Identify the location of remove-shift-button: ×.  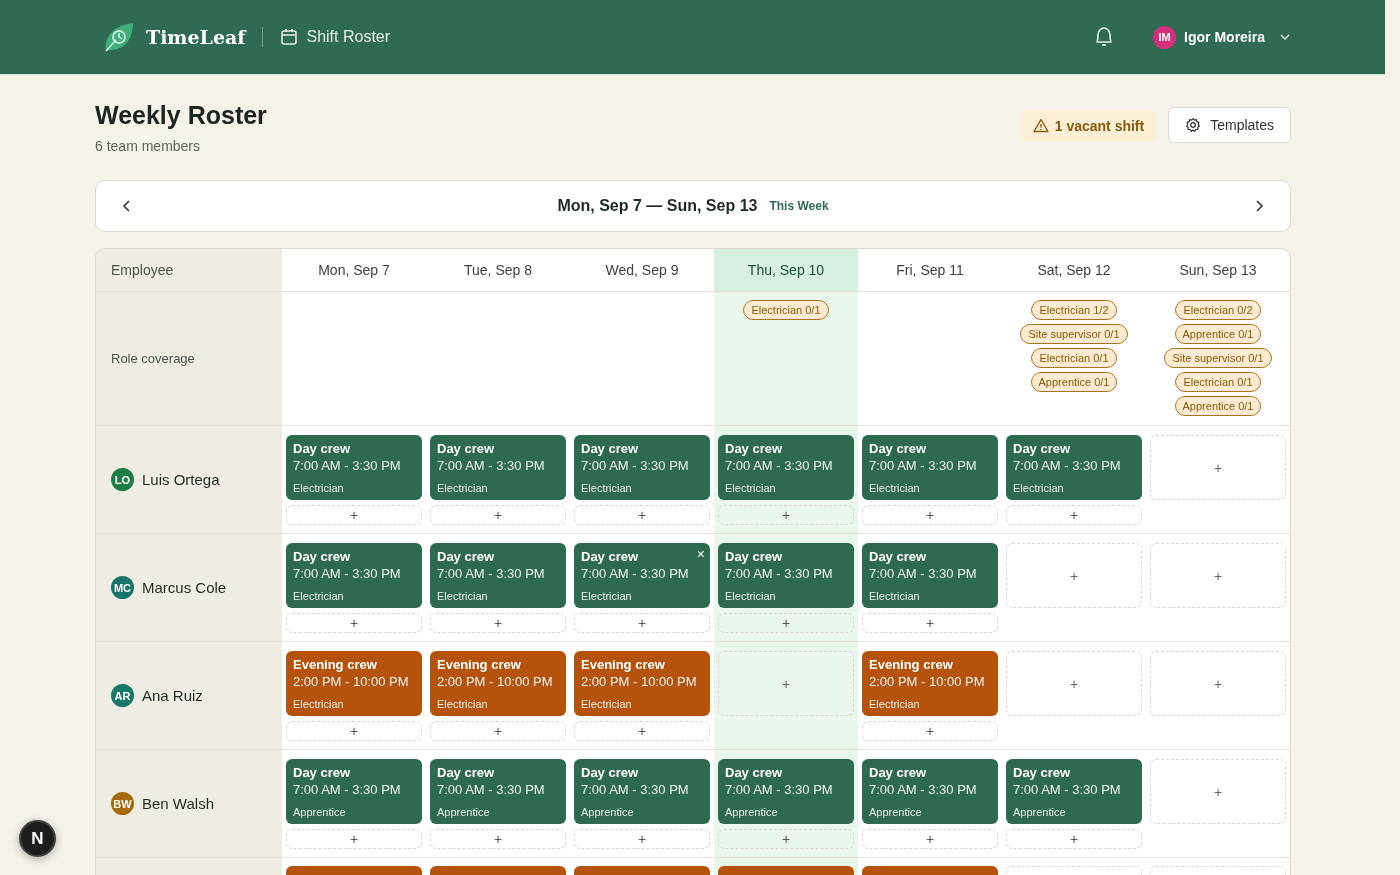
(700, 554).